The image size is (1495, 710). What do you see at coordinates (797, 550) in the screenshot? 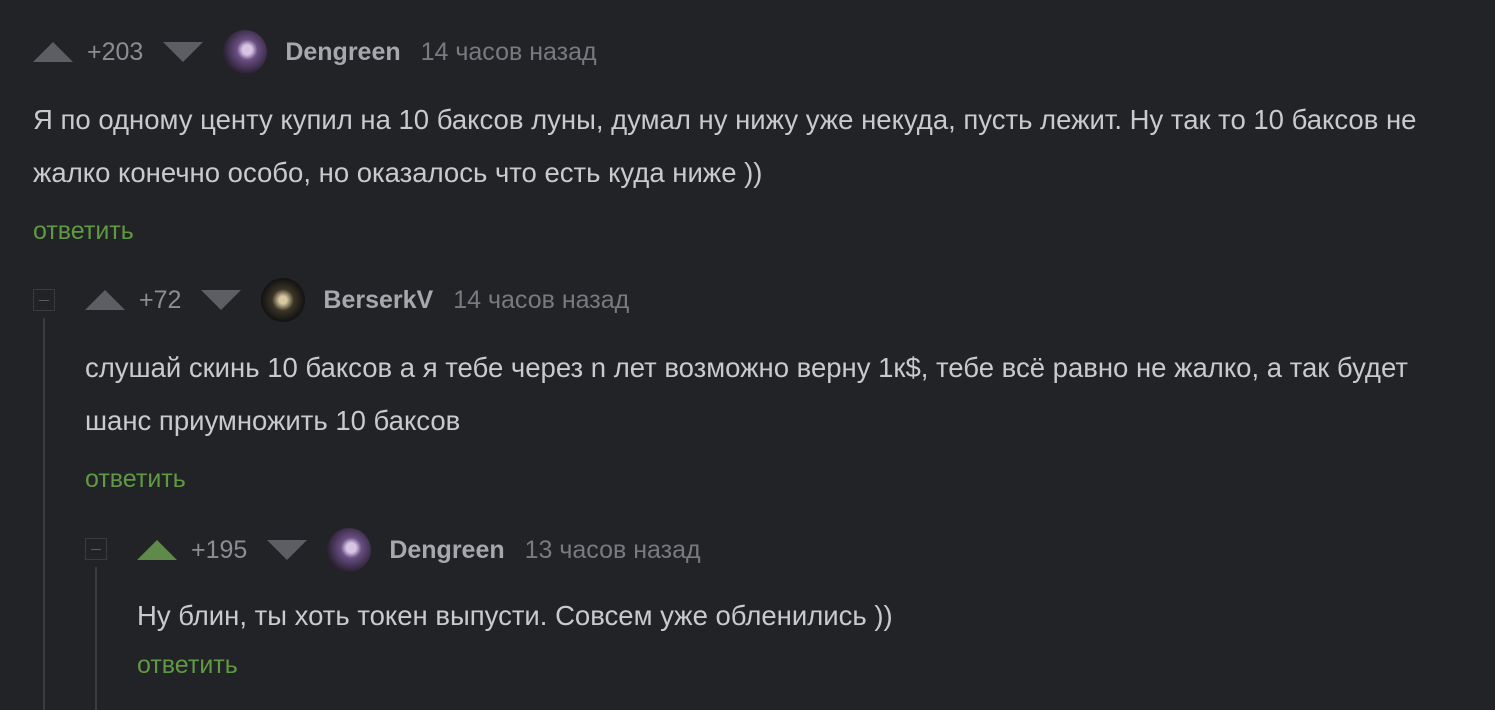
I see `comment-header: +195 Dengreen 13 часов назад` at bounding box center [797, 550].